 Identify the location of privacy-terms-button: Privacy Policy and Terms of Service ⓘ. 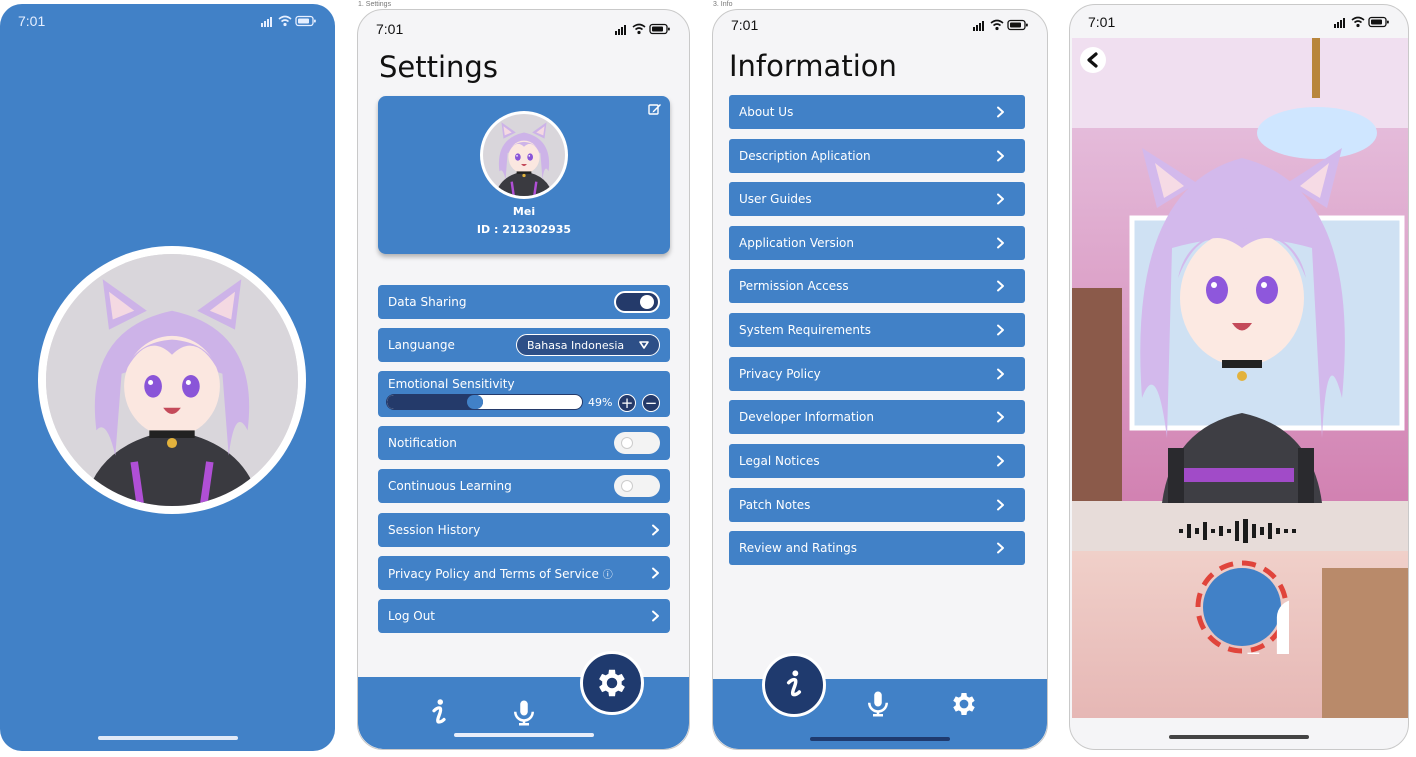
(524, 573).